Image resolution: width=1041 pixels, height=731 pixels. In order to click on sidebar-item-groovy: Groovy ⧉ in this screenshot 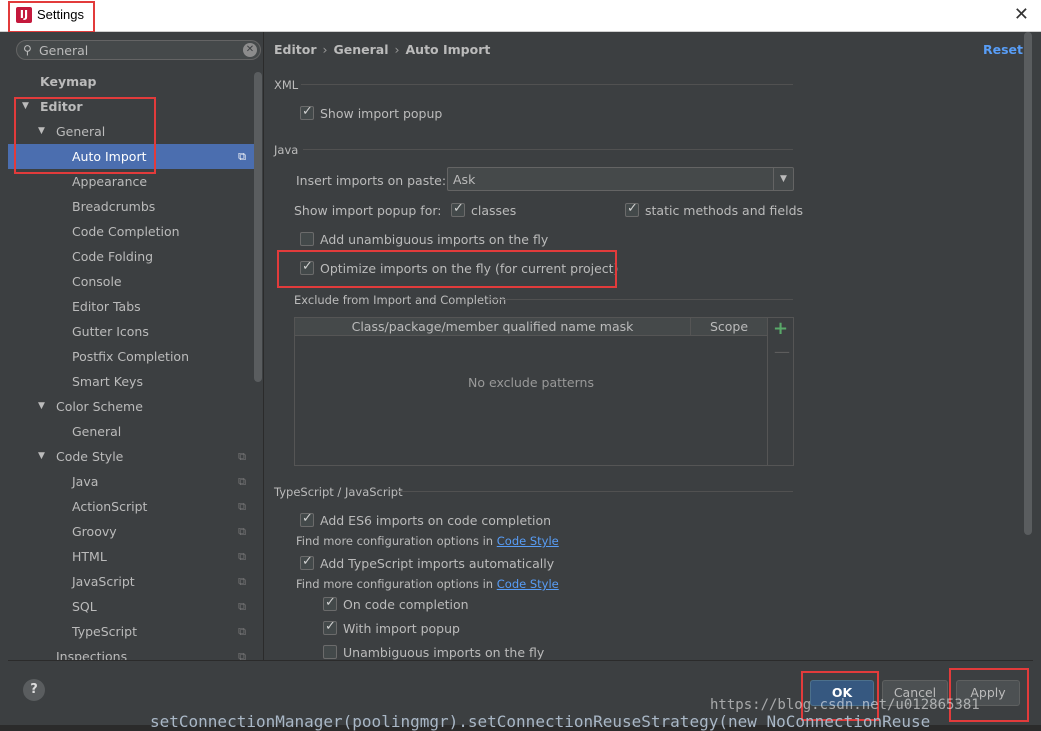, I will do `click(132, 531)`.